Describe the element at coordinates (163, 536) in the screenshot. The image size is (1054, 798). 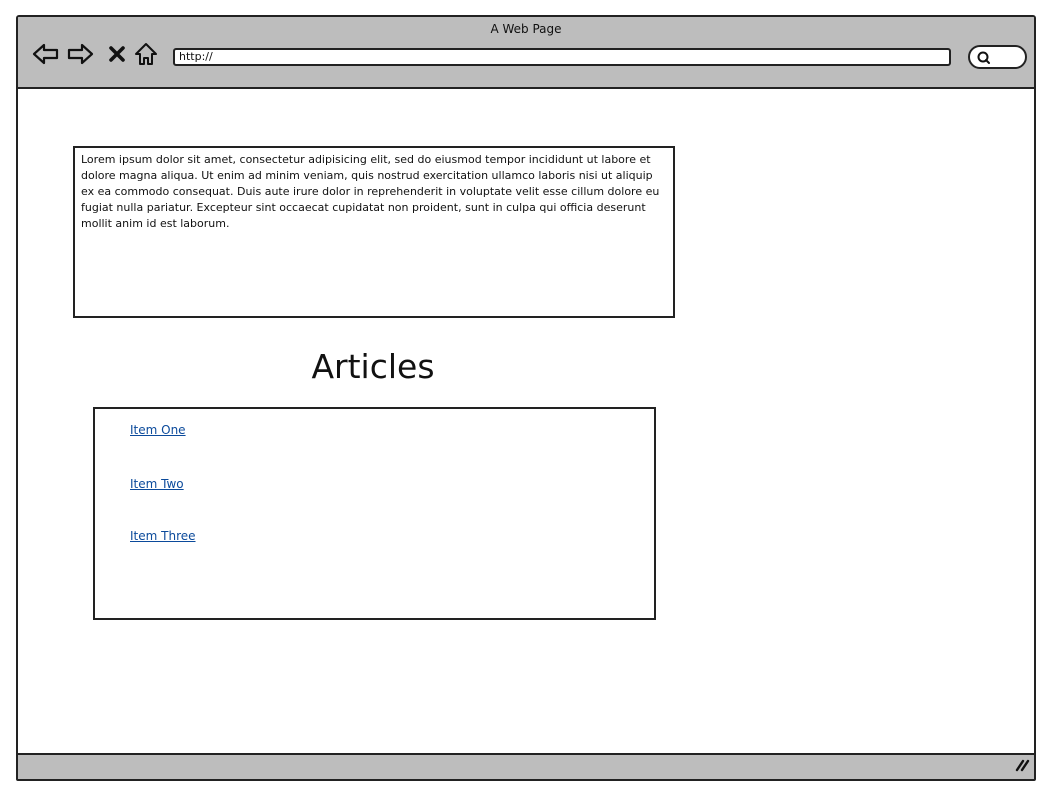
I see `article-link-item-three: Item Three` at that location.